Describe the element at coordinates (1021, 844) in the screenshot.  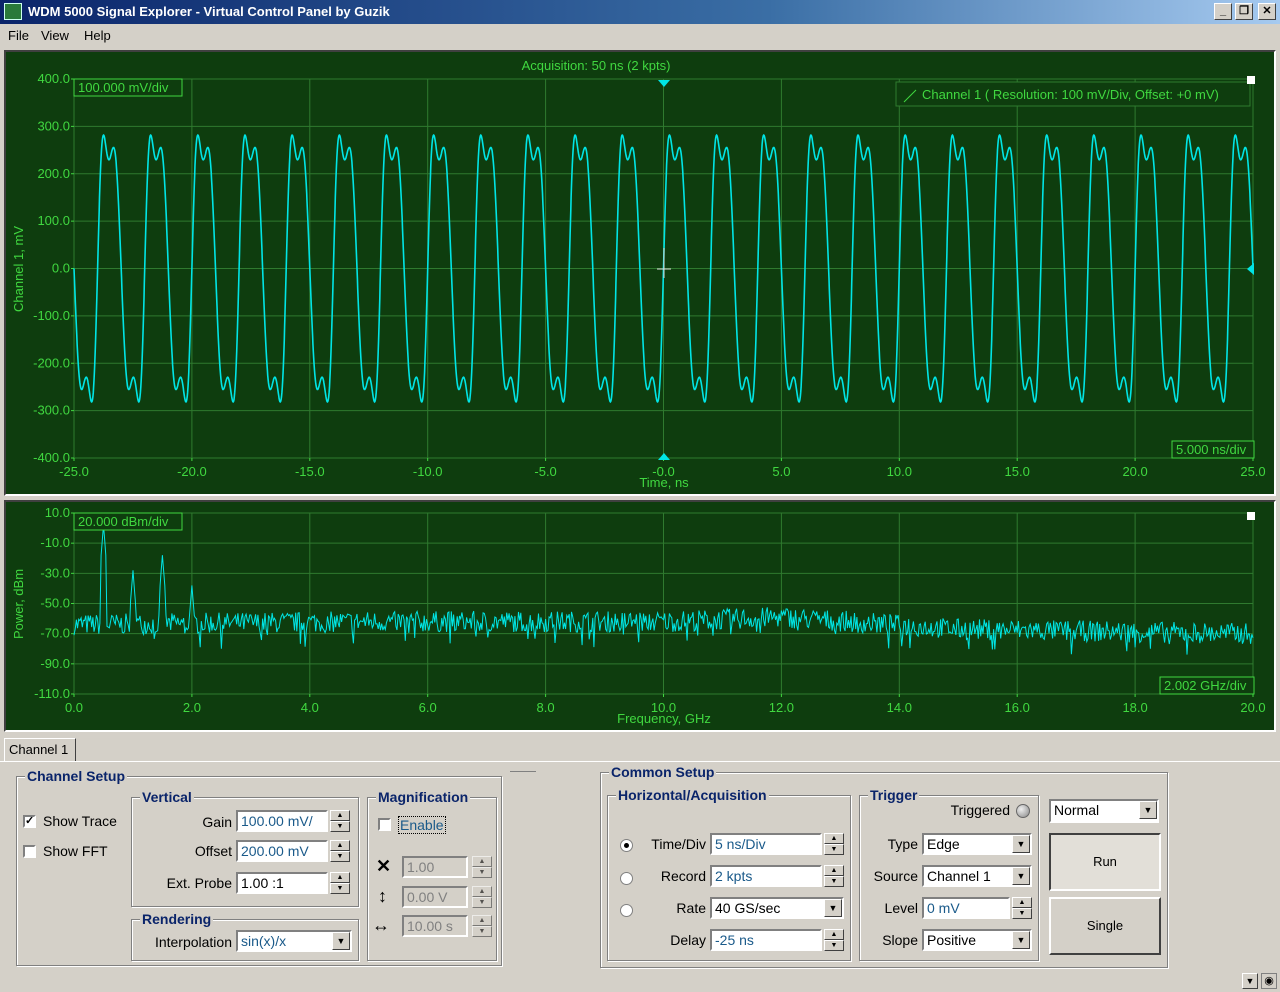
I see `trigger-type-dropdown-icon: ▼` at that location.